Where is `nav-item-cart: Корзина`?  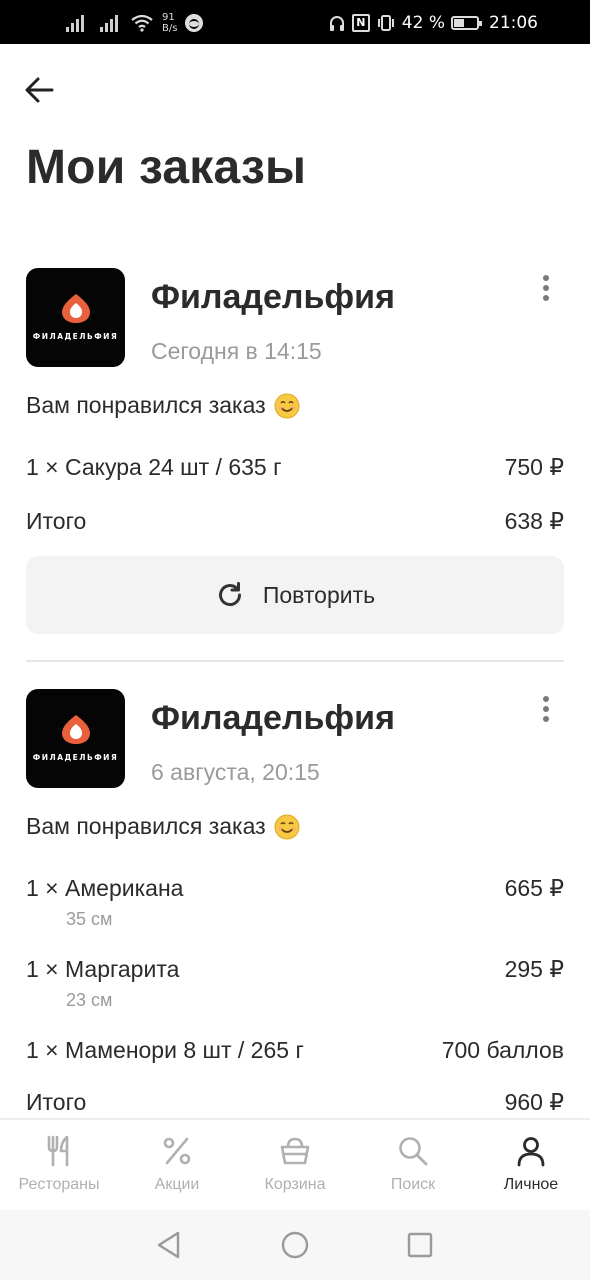 nav-item-cart: Корзина is located at coordinates (295, 1164).